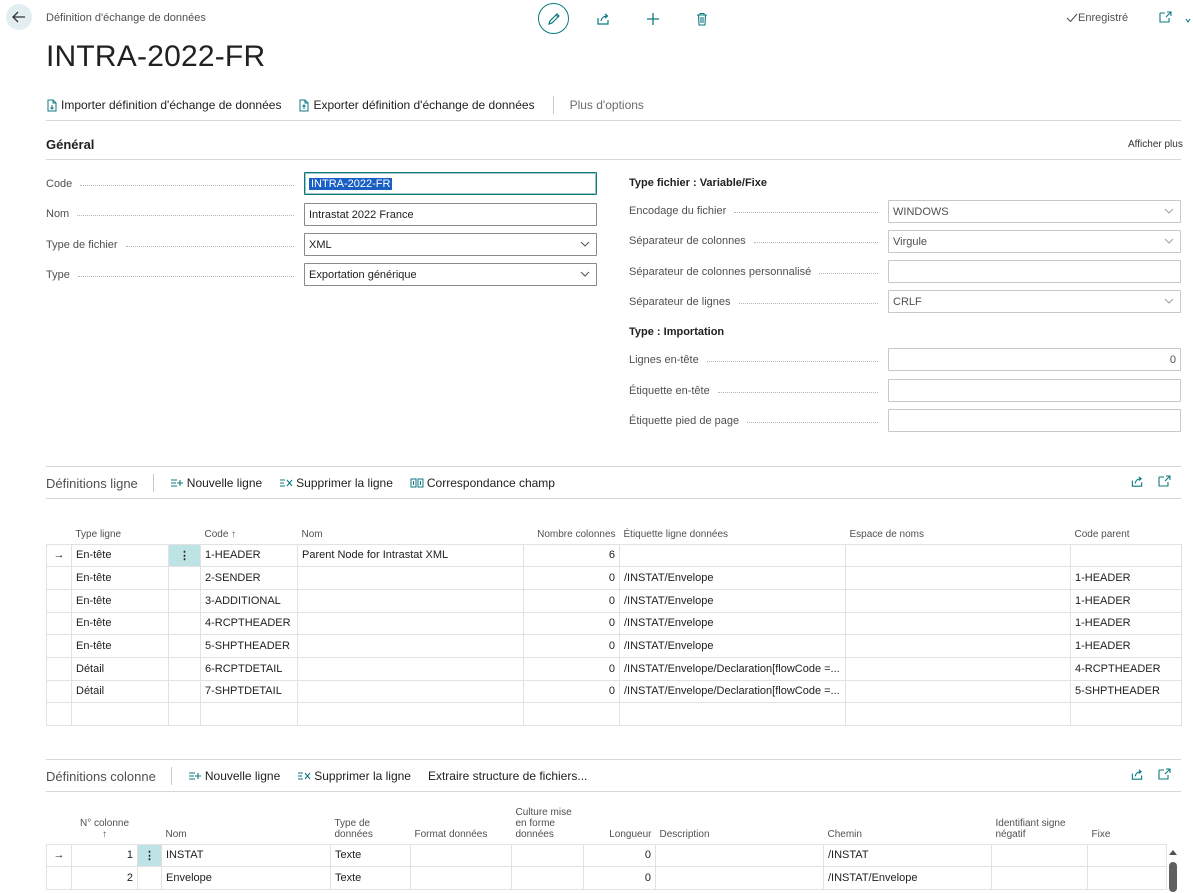 The width and height of the screenshot is (1193, 893). What do you see at coordinates (249, 600) in the screenshot?
I see `cell-code: 3-ADDITIONAL` at bounding box center [249, 600].